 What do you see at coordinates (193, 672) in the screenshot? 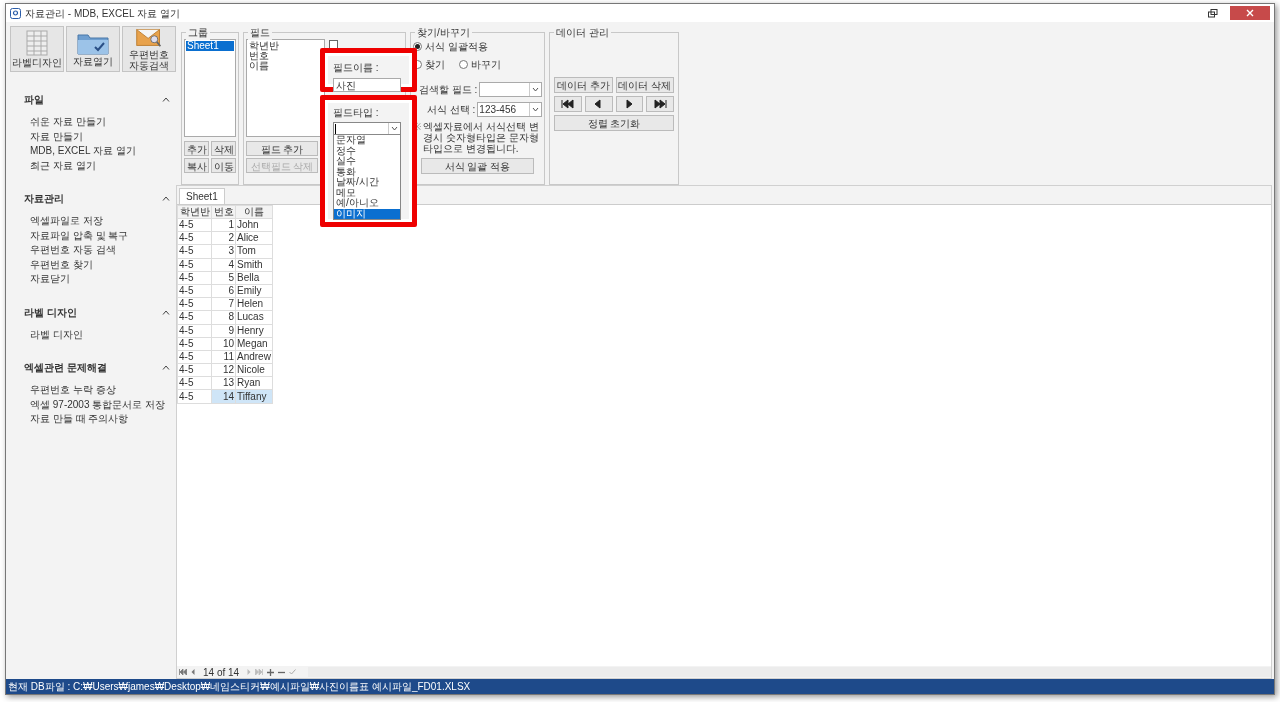
I see `previous-record-icon` at bounding box center [193, 672].